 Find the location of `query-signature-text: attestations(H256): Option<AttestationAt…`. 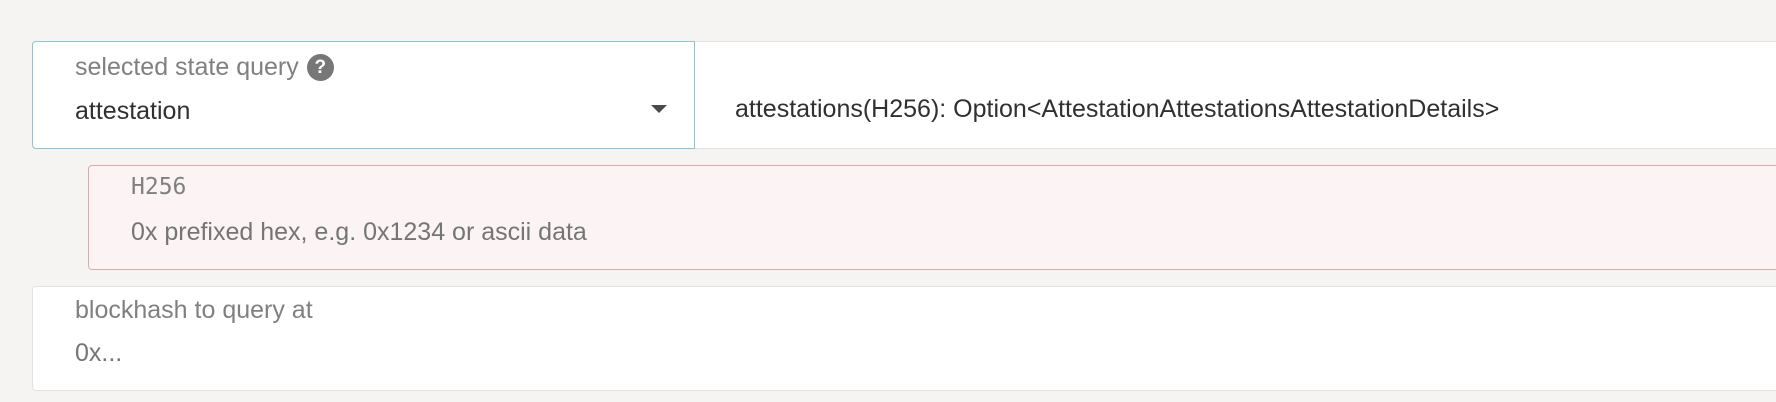

query-signature-text: attestations(H256): Option<AttestationAt… is located at coordinates (1117, 109).